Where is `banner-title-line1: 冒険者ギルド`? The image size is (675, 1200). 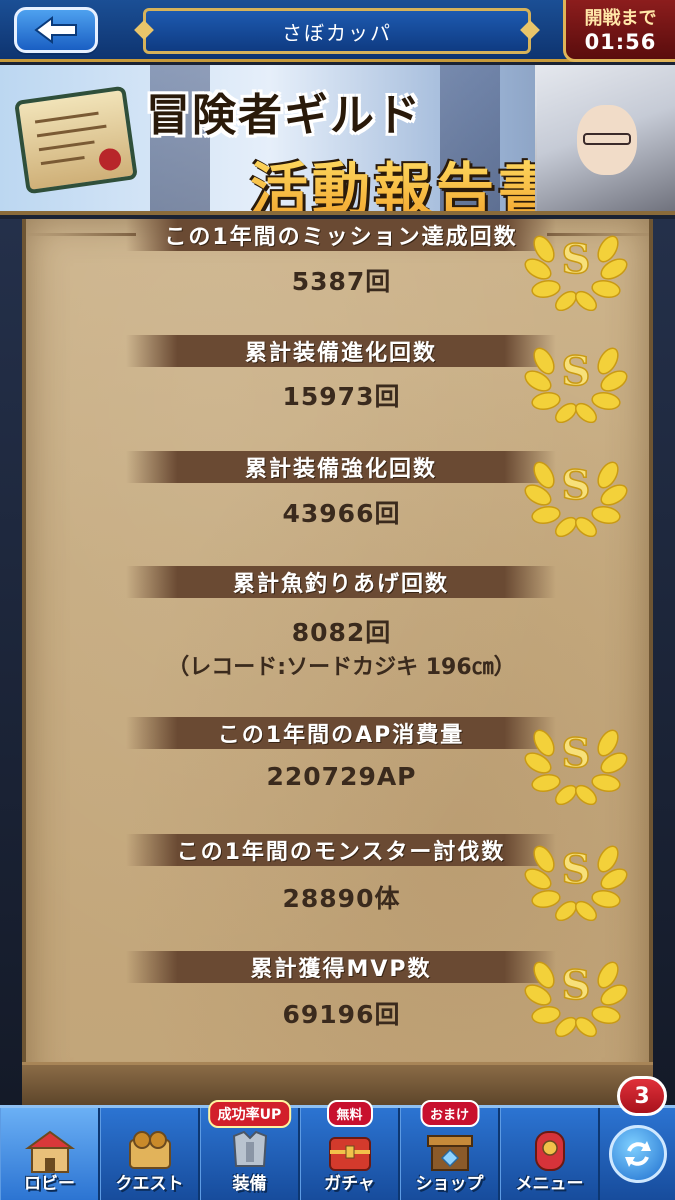 banner-title-line1: 冒険者ギルド is located at coordinates (284, 115).